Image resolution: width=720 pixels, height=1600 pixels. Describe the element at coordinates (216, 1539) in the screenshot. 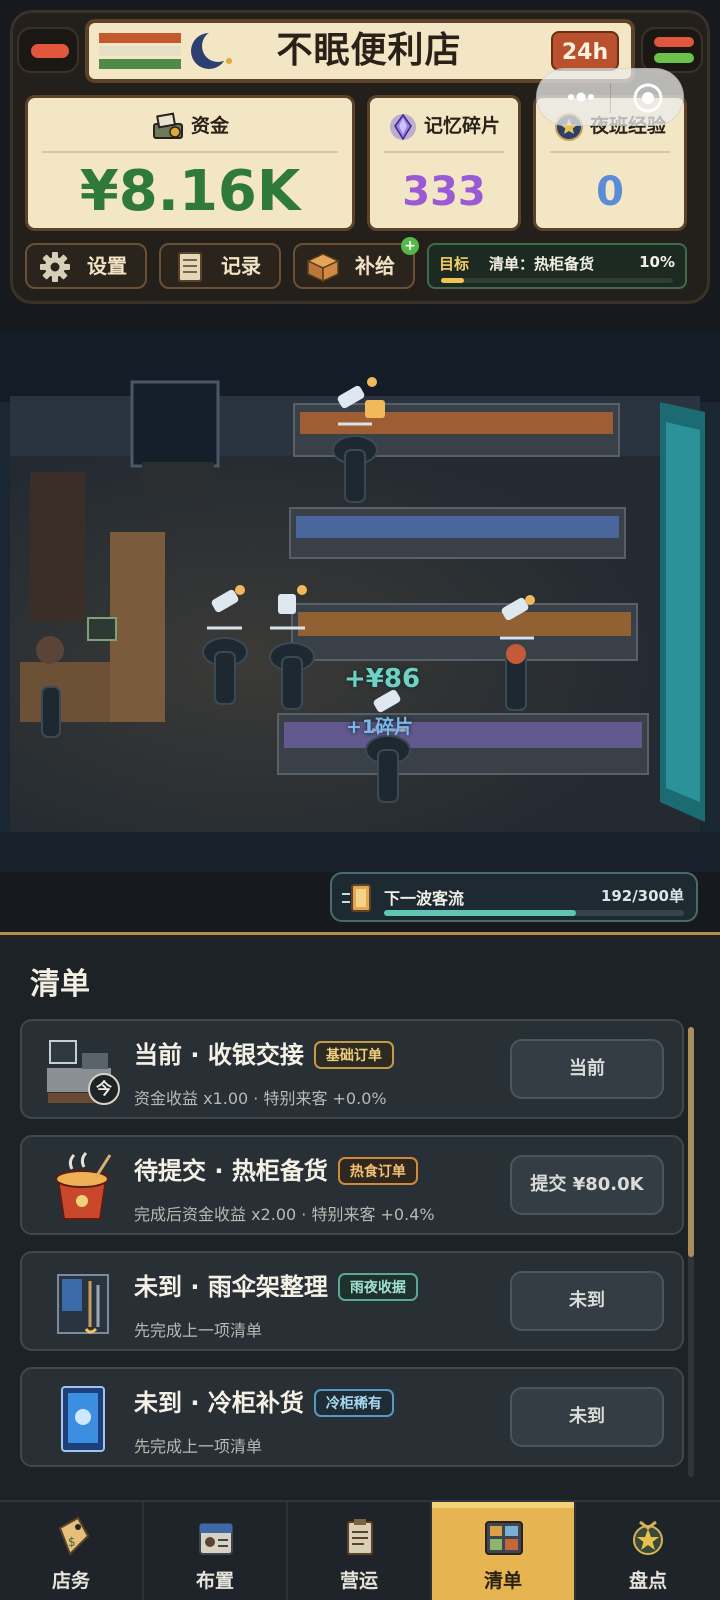

I see `id-badge-icon` at that location.